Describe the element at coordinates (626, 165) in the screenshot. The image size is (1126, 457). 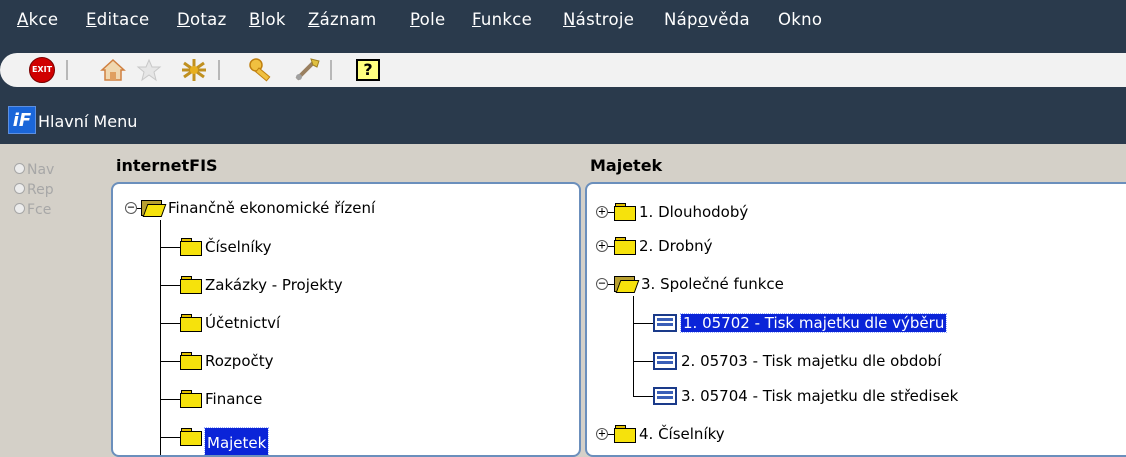
I see `right-panel-header: Majetek` at that location.